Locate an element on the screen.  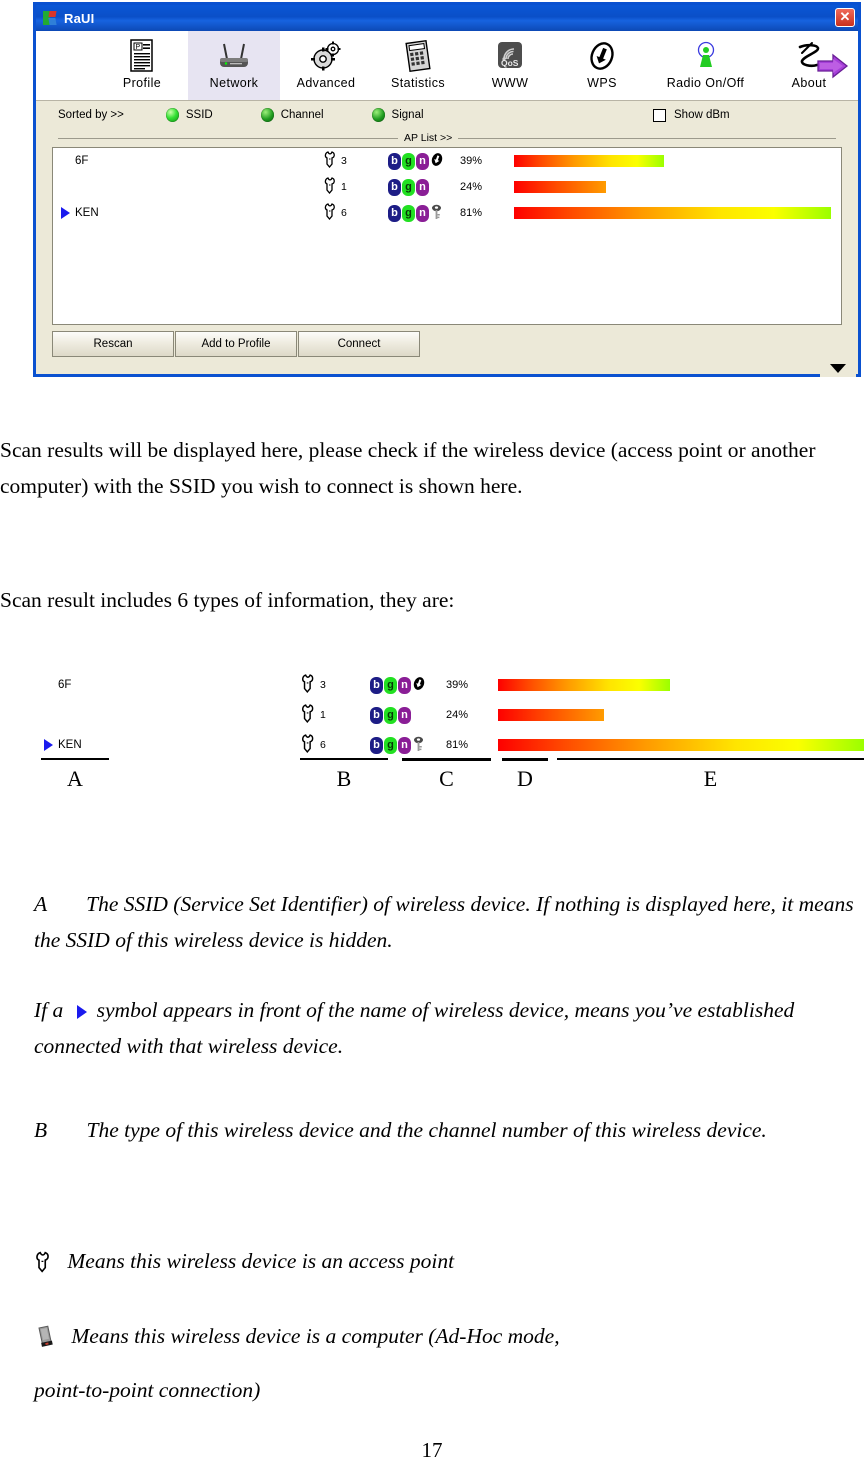
svg-text: QoS is located at coordinates (510, 63).